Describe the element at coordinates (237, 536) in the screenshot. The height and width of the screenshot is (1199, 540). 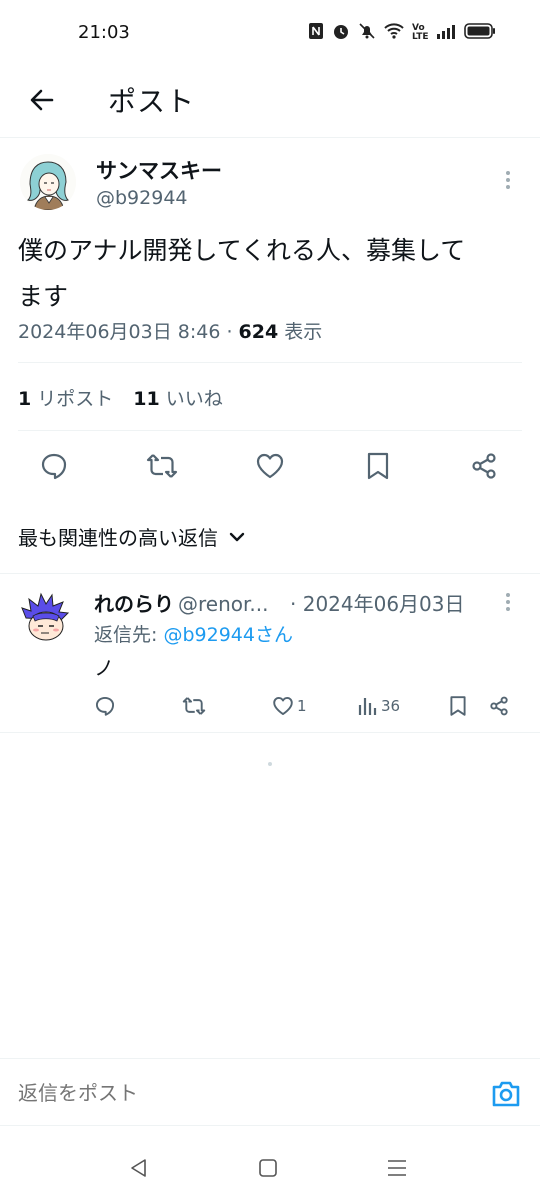
I see `chevron-down-icon` at that location.